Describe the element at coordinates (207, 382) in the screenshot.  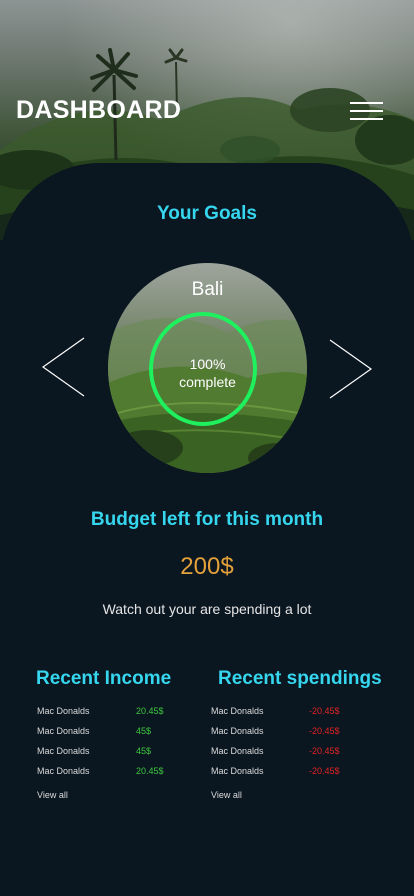
I see `goal-progress-label: complete` at that location.